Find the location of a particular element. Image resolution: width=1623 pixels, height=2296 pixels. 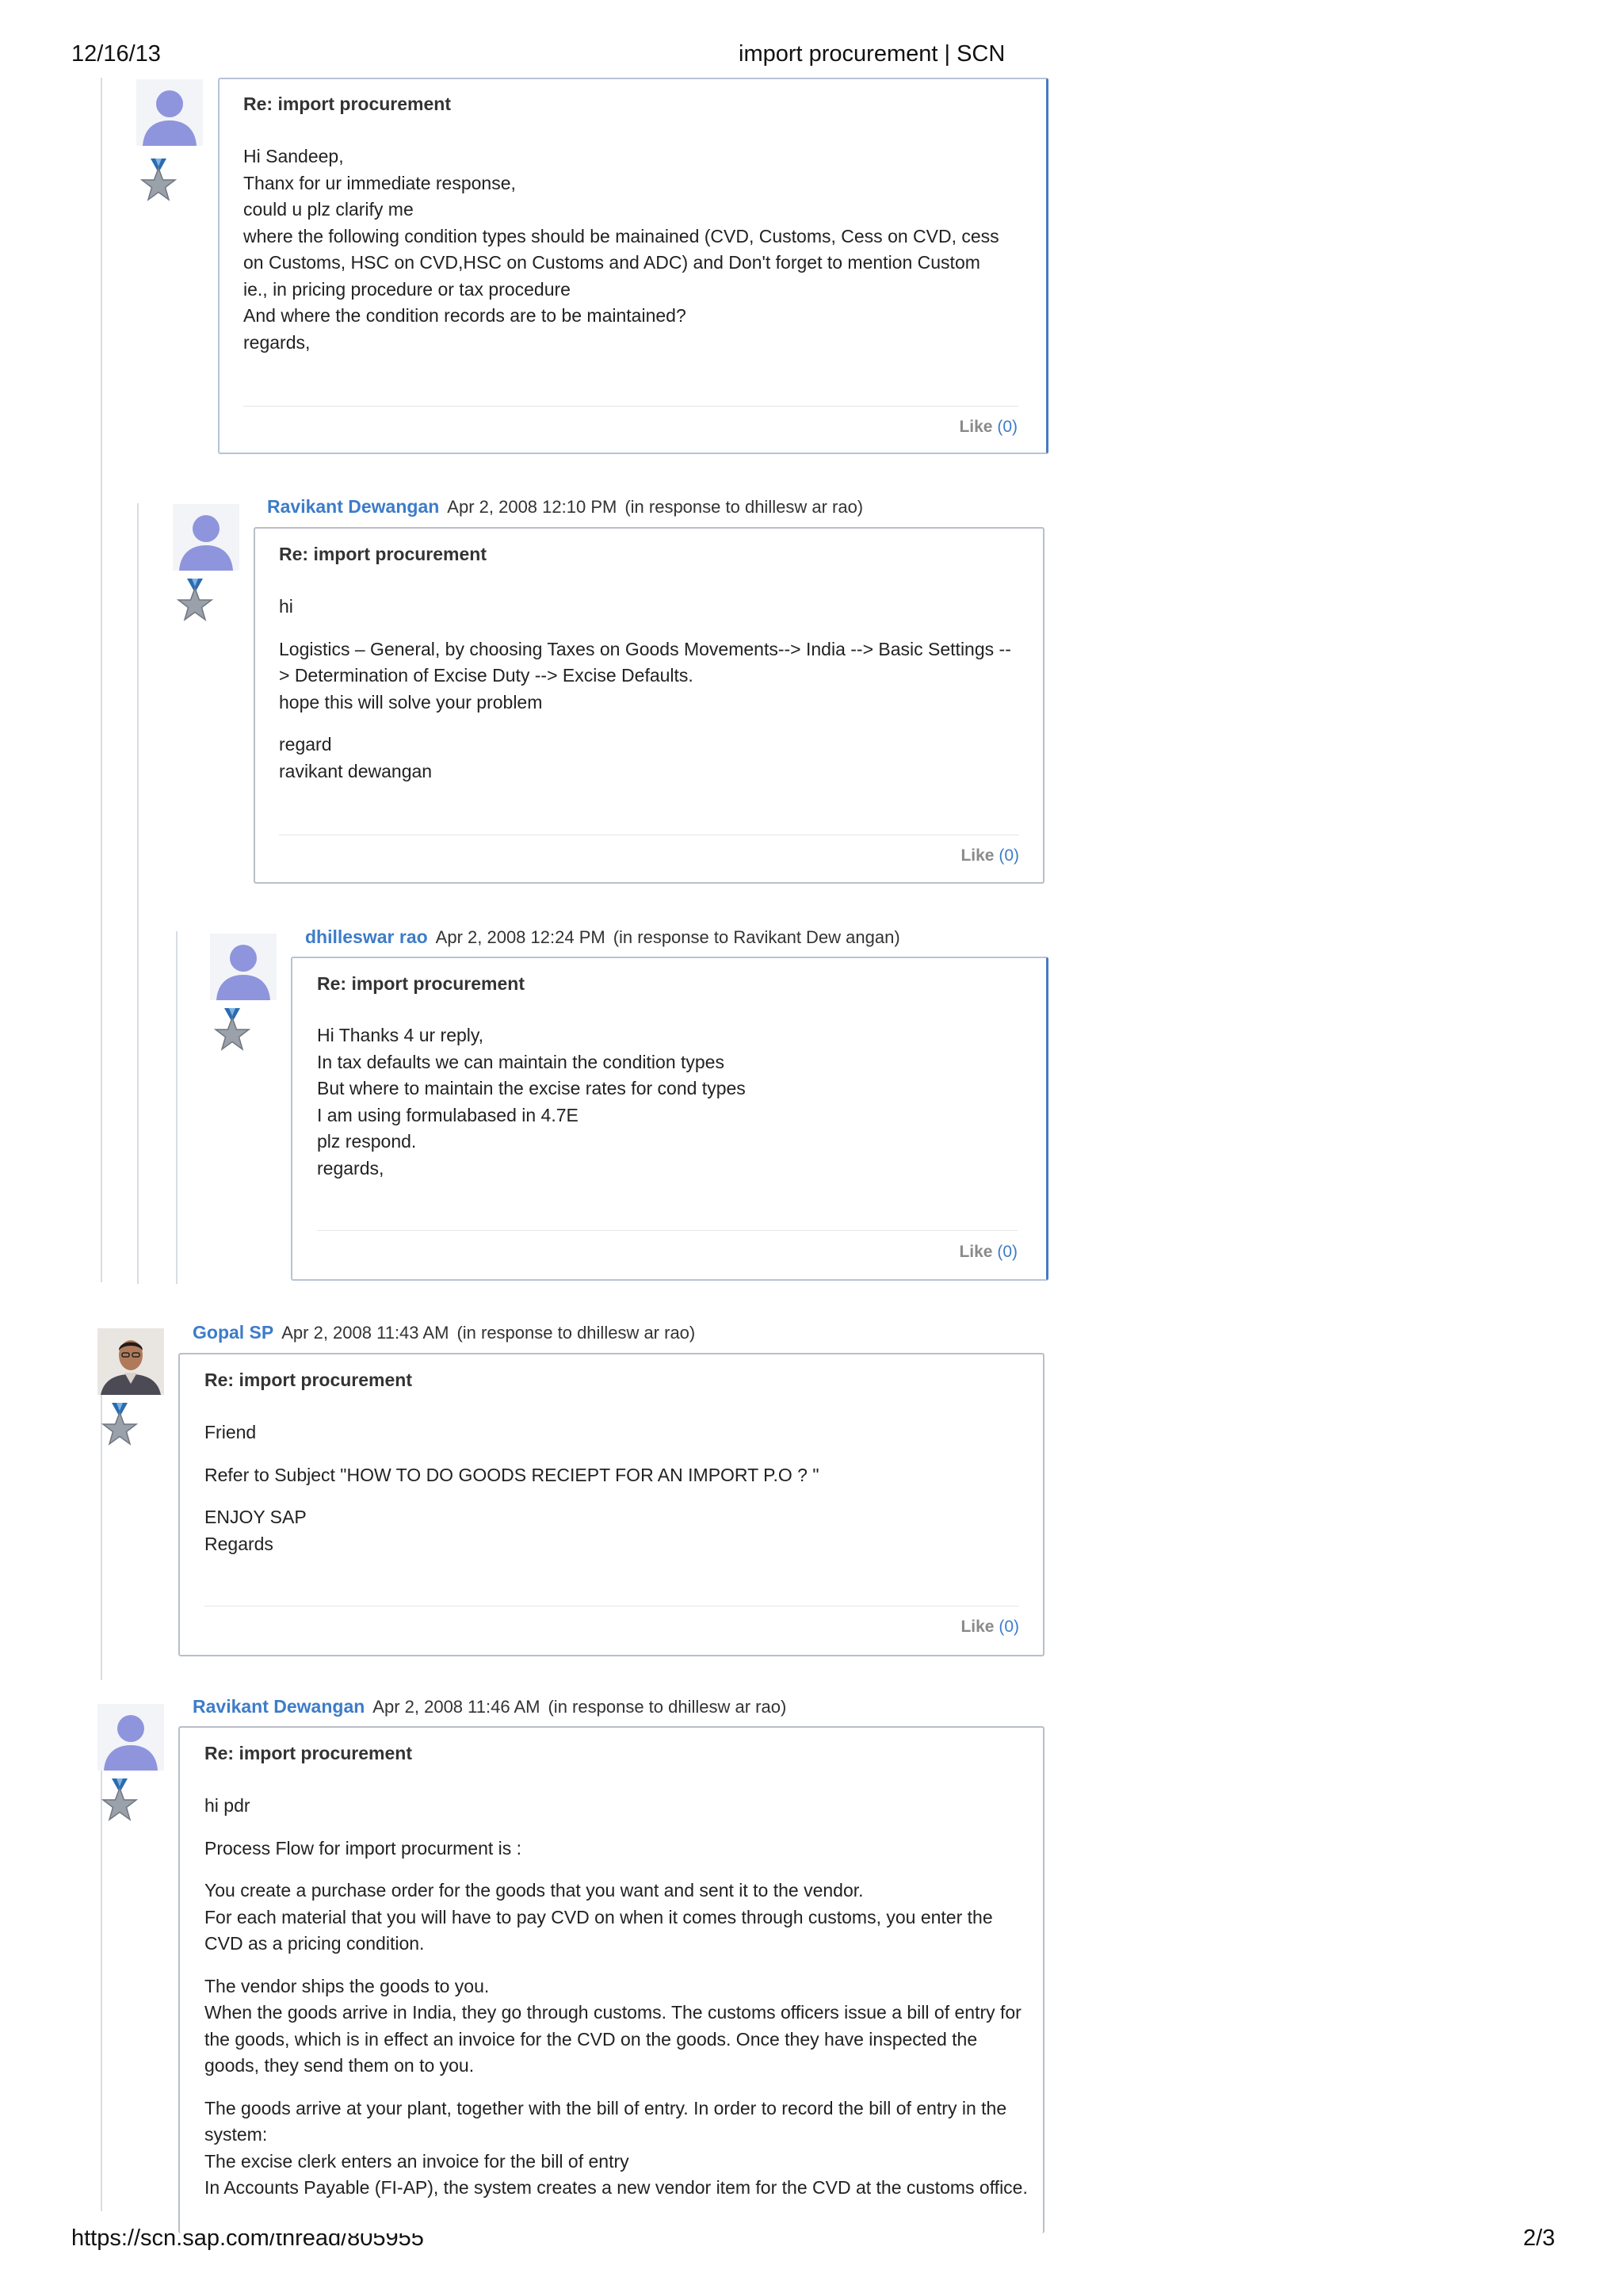

body-line: The vendor ships the goods to you. is located at coordinates (347, 1985).